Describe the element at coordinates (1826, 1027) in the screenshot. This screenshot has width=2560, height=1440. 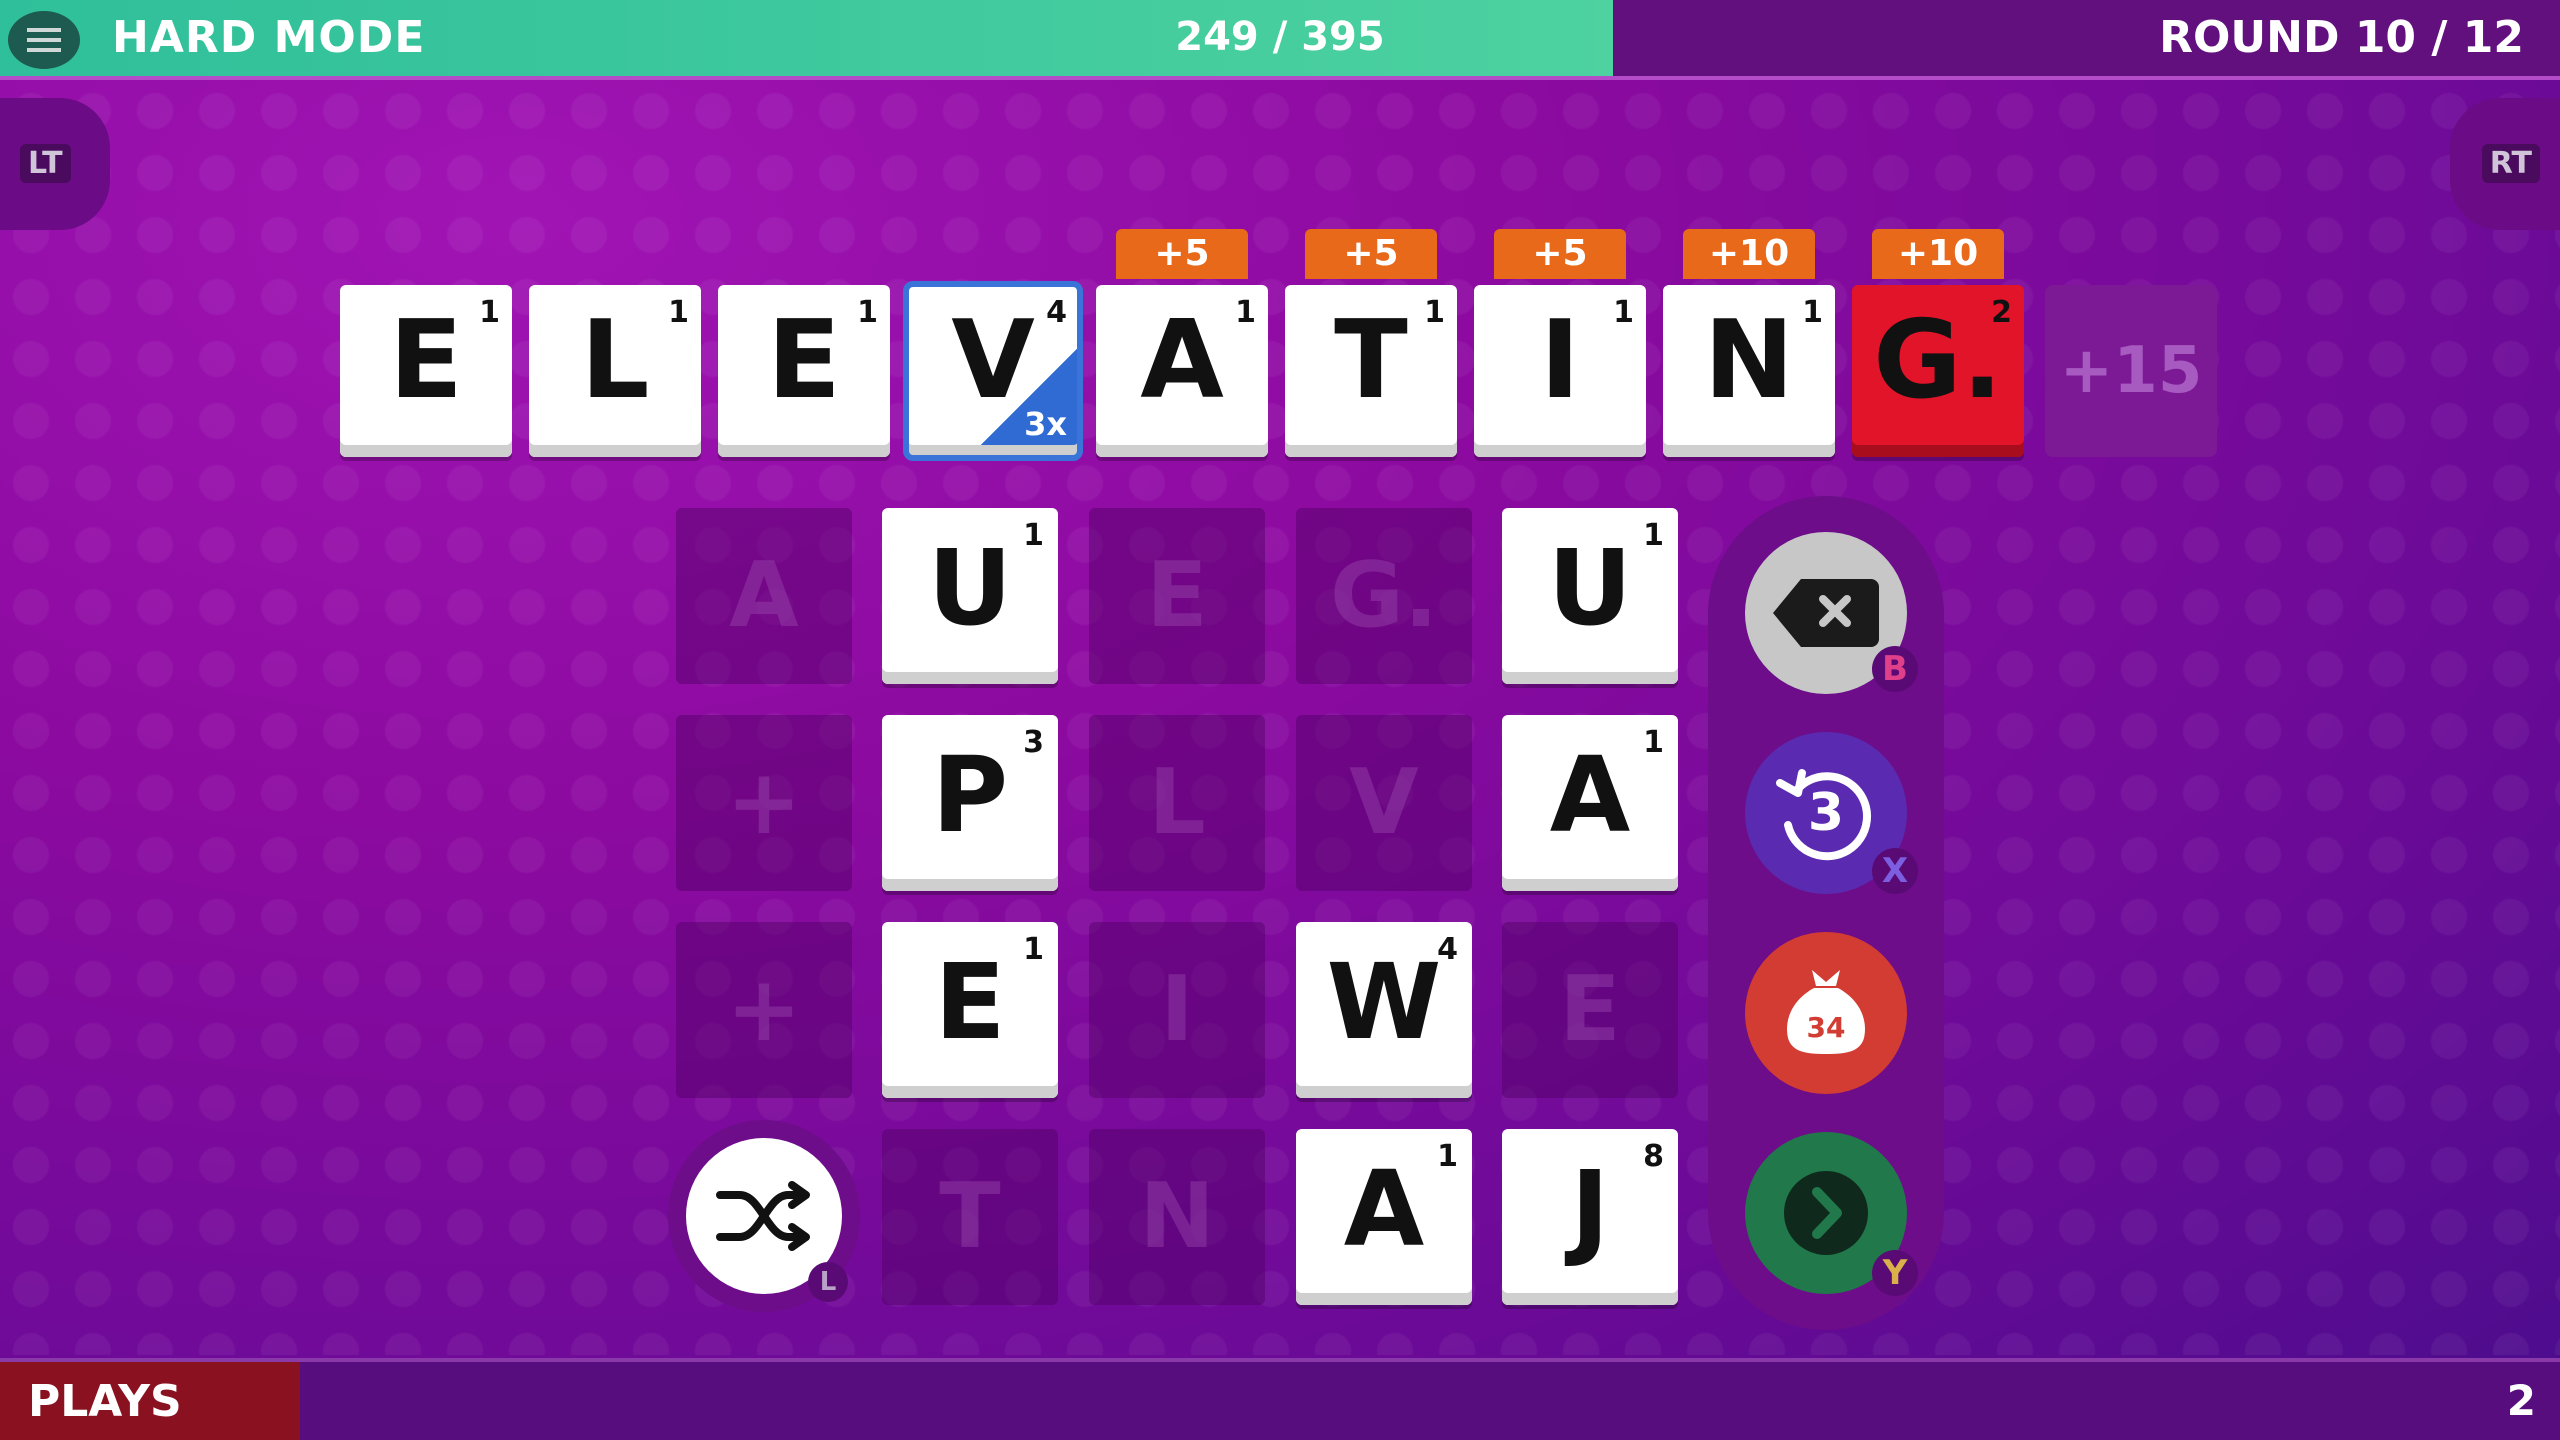
I see `bag-count: 34` at that location.